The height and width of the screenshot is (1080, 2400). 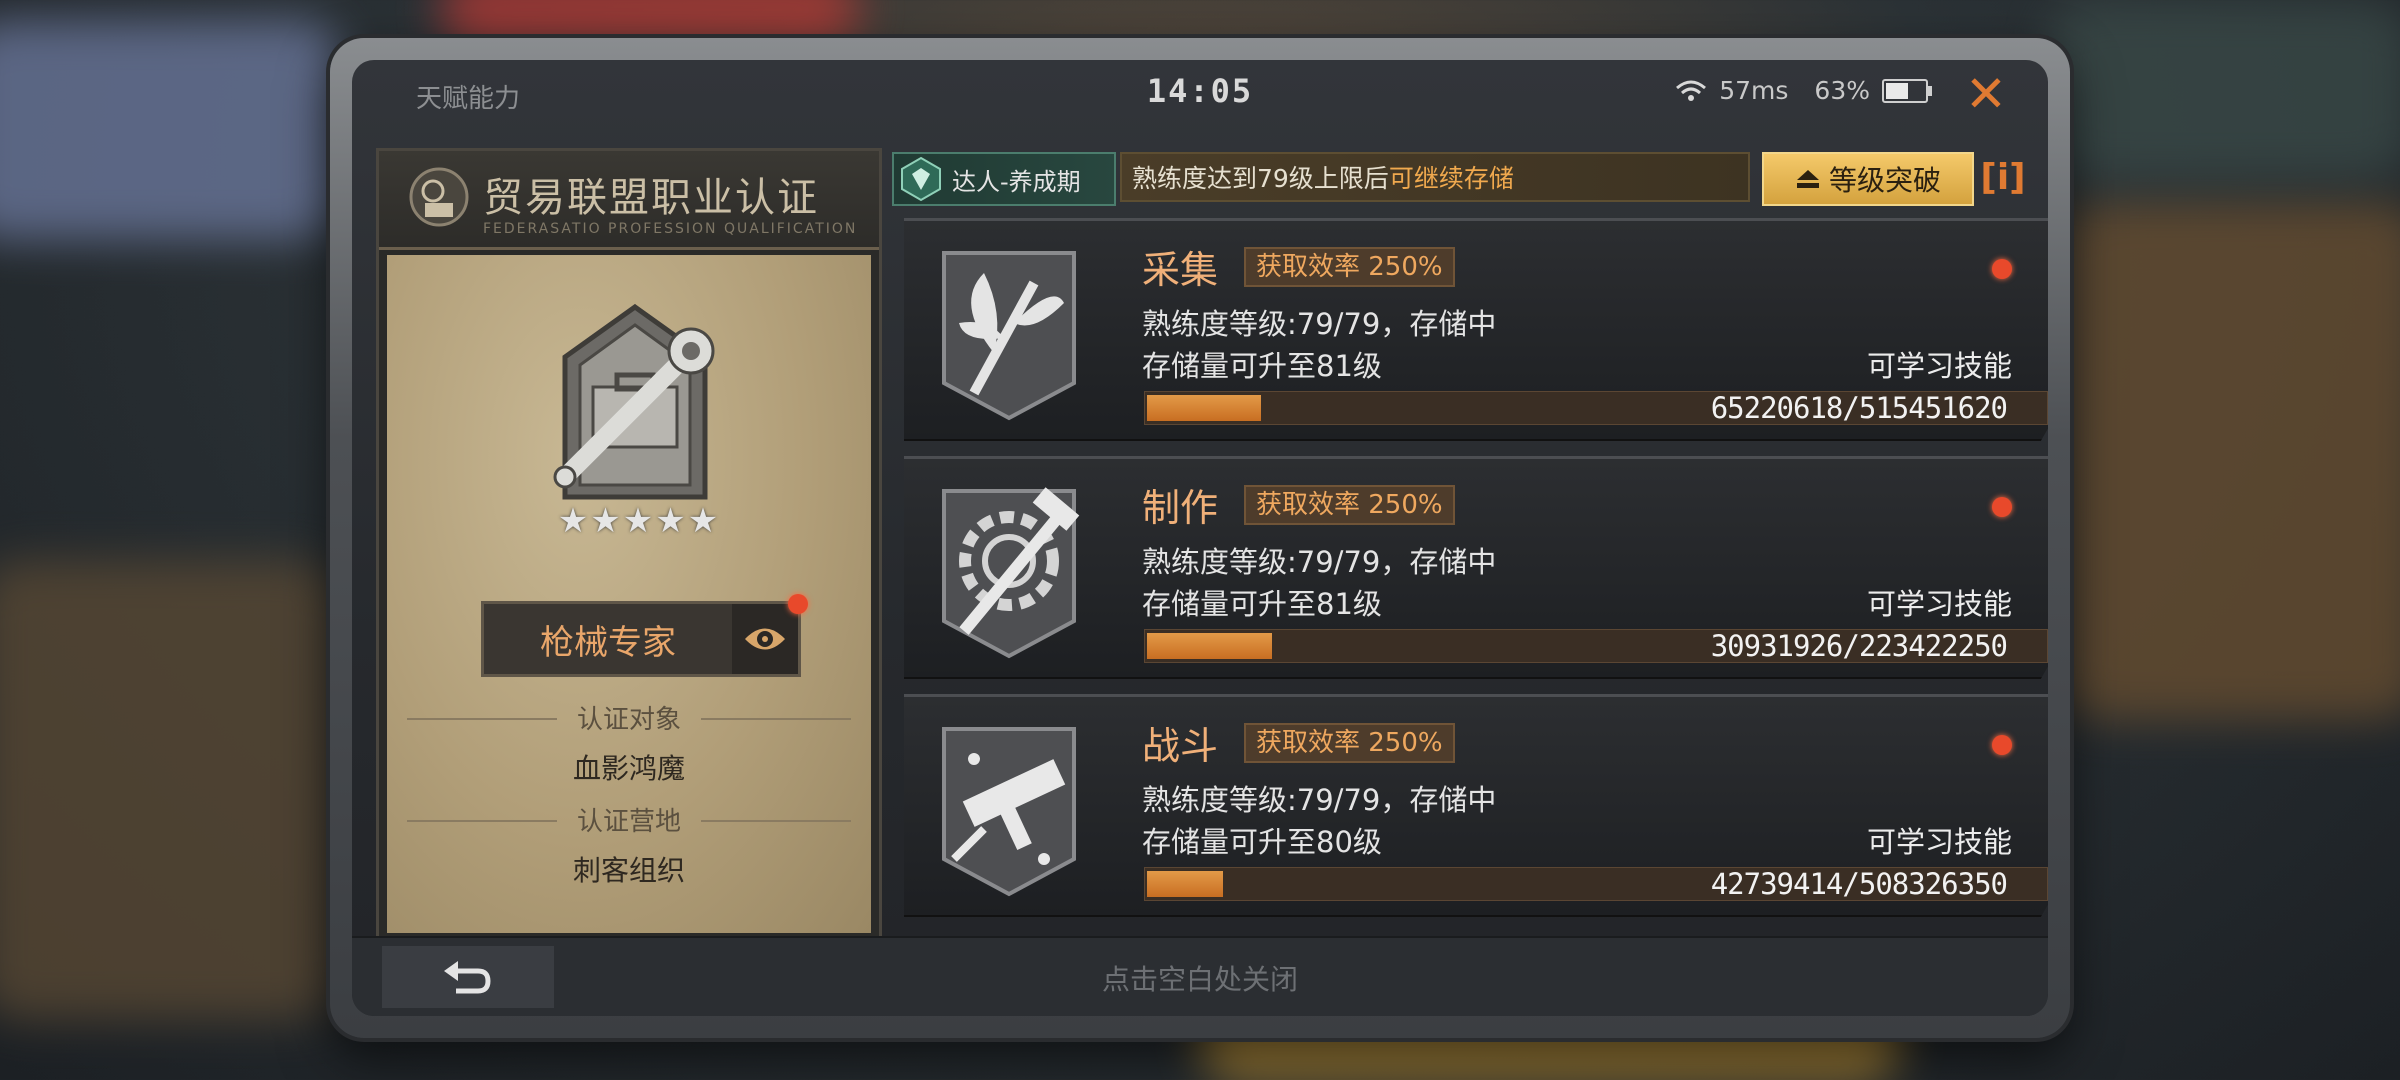 I want to click on job-title-button: 枪械专家, so click(x=644, y=635).